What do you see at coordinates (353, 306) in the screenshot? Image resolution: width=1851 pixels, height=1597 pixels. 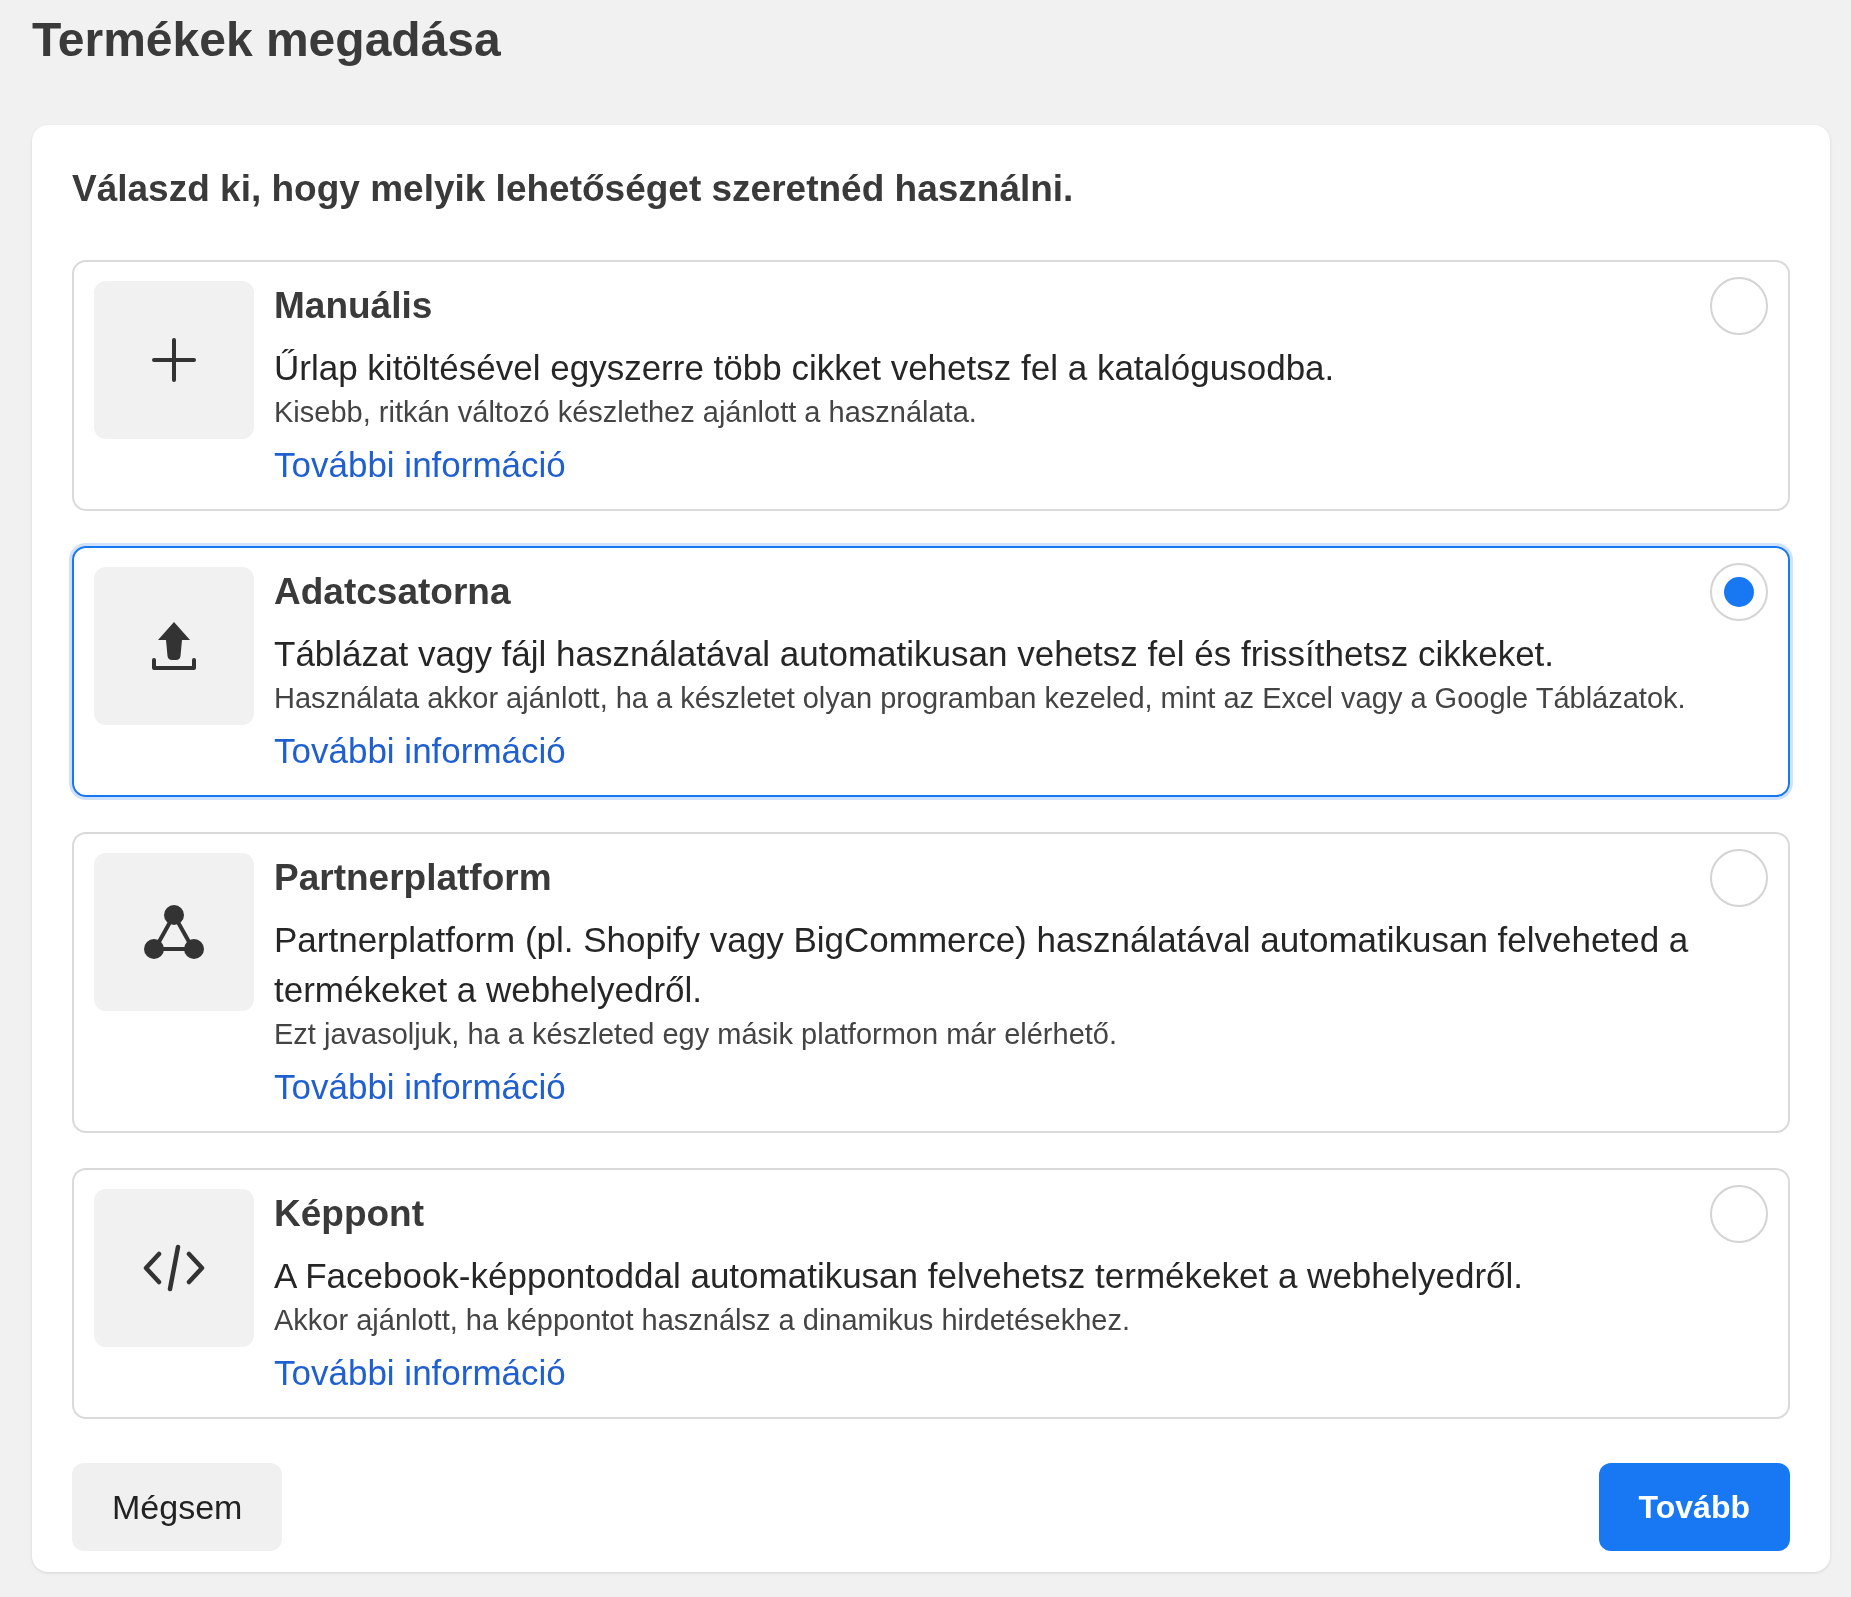 I see `option-title: Manuális` at bounding box center [353, 306].